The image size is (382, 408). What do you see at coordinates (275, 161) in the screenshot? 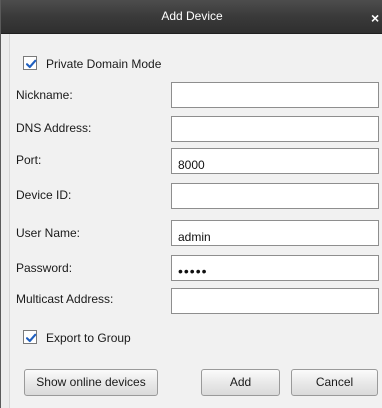
I see `port-input` at bounding box center [275, 161].